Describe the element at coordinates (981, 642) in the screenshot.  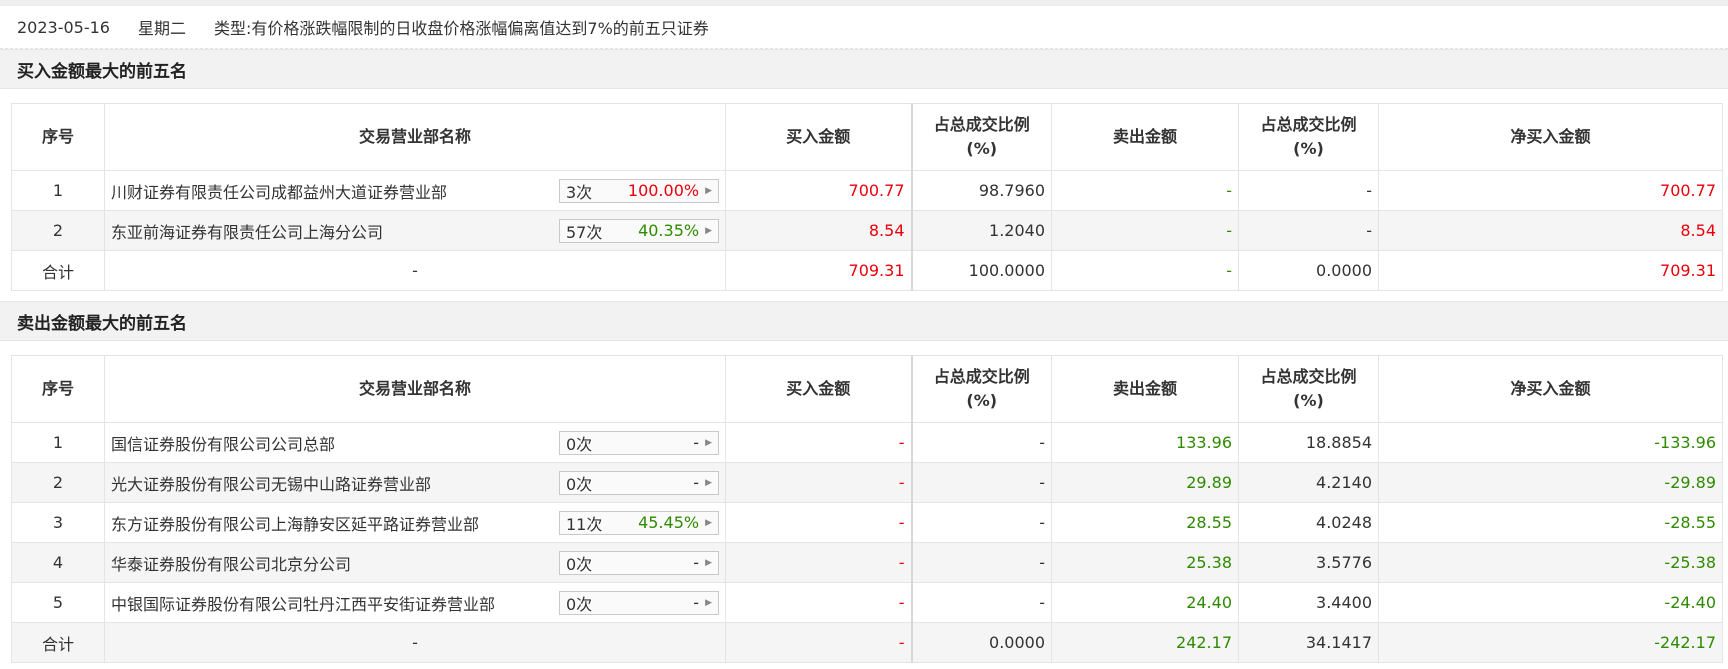
I see `total-buy-ratio: 0.0000` at that location.